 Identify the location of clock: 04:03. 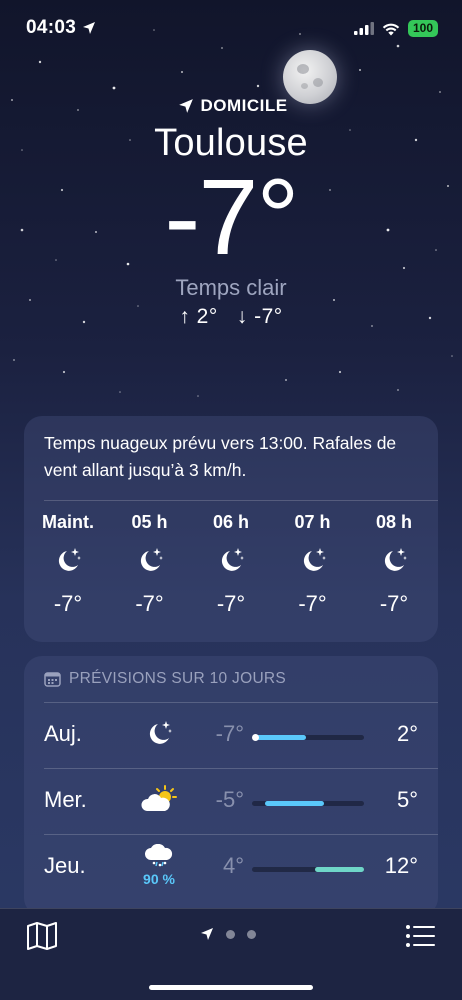
(61, 28).